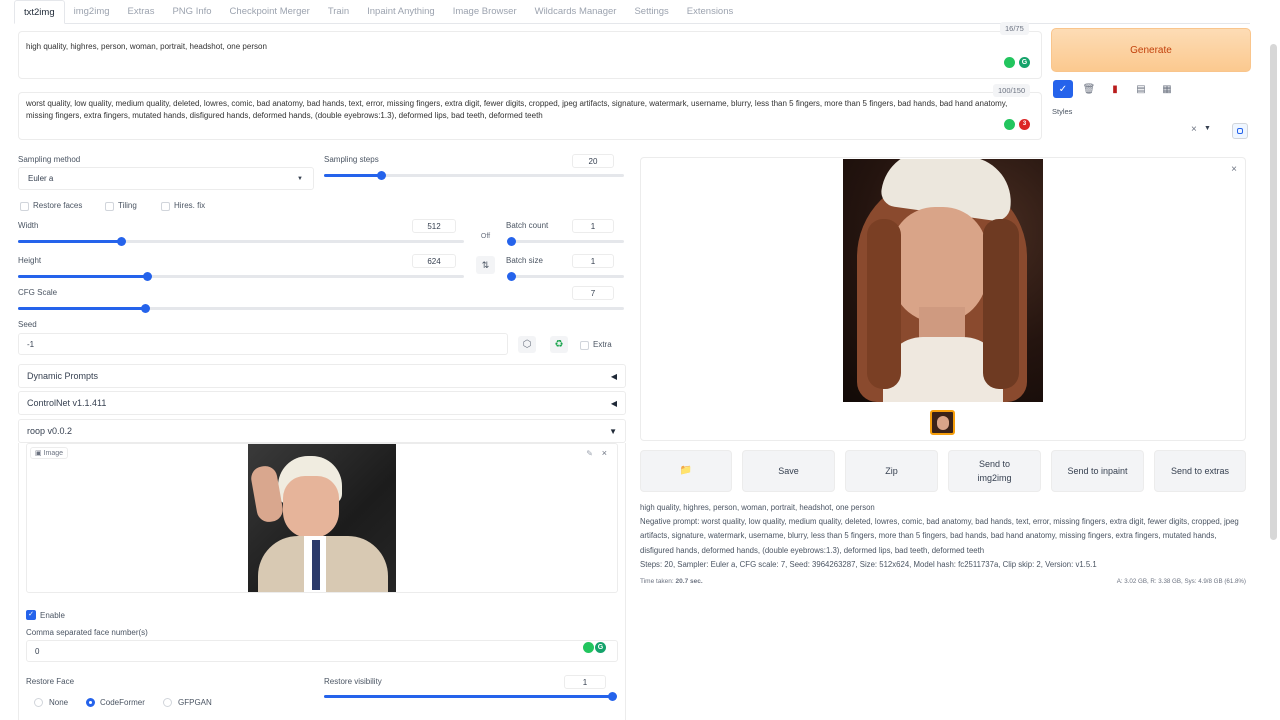  What do you see at coordinates (710, 12) in the screenshot?
I see `tab-extensions: Extensions` at bounding box center [710, 12].